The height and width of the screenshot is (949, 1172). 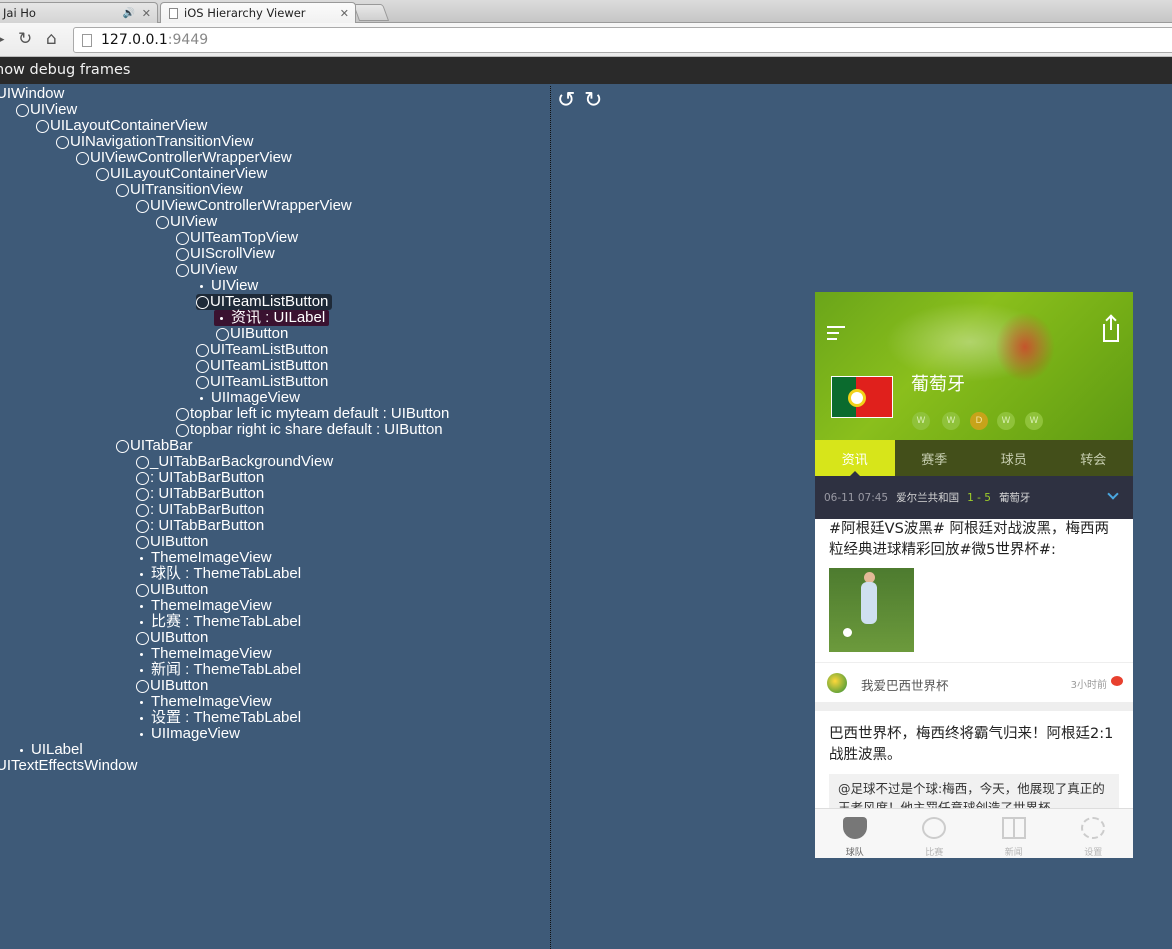 What do you see at coordinates (855, 833) in the screenshot?
I see `tabbar-team: 球队` at bounding box center [855, 833].